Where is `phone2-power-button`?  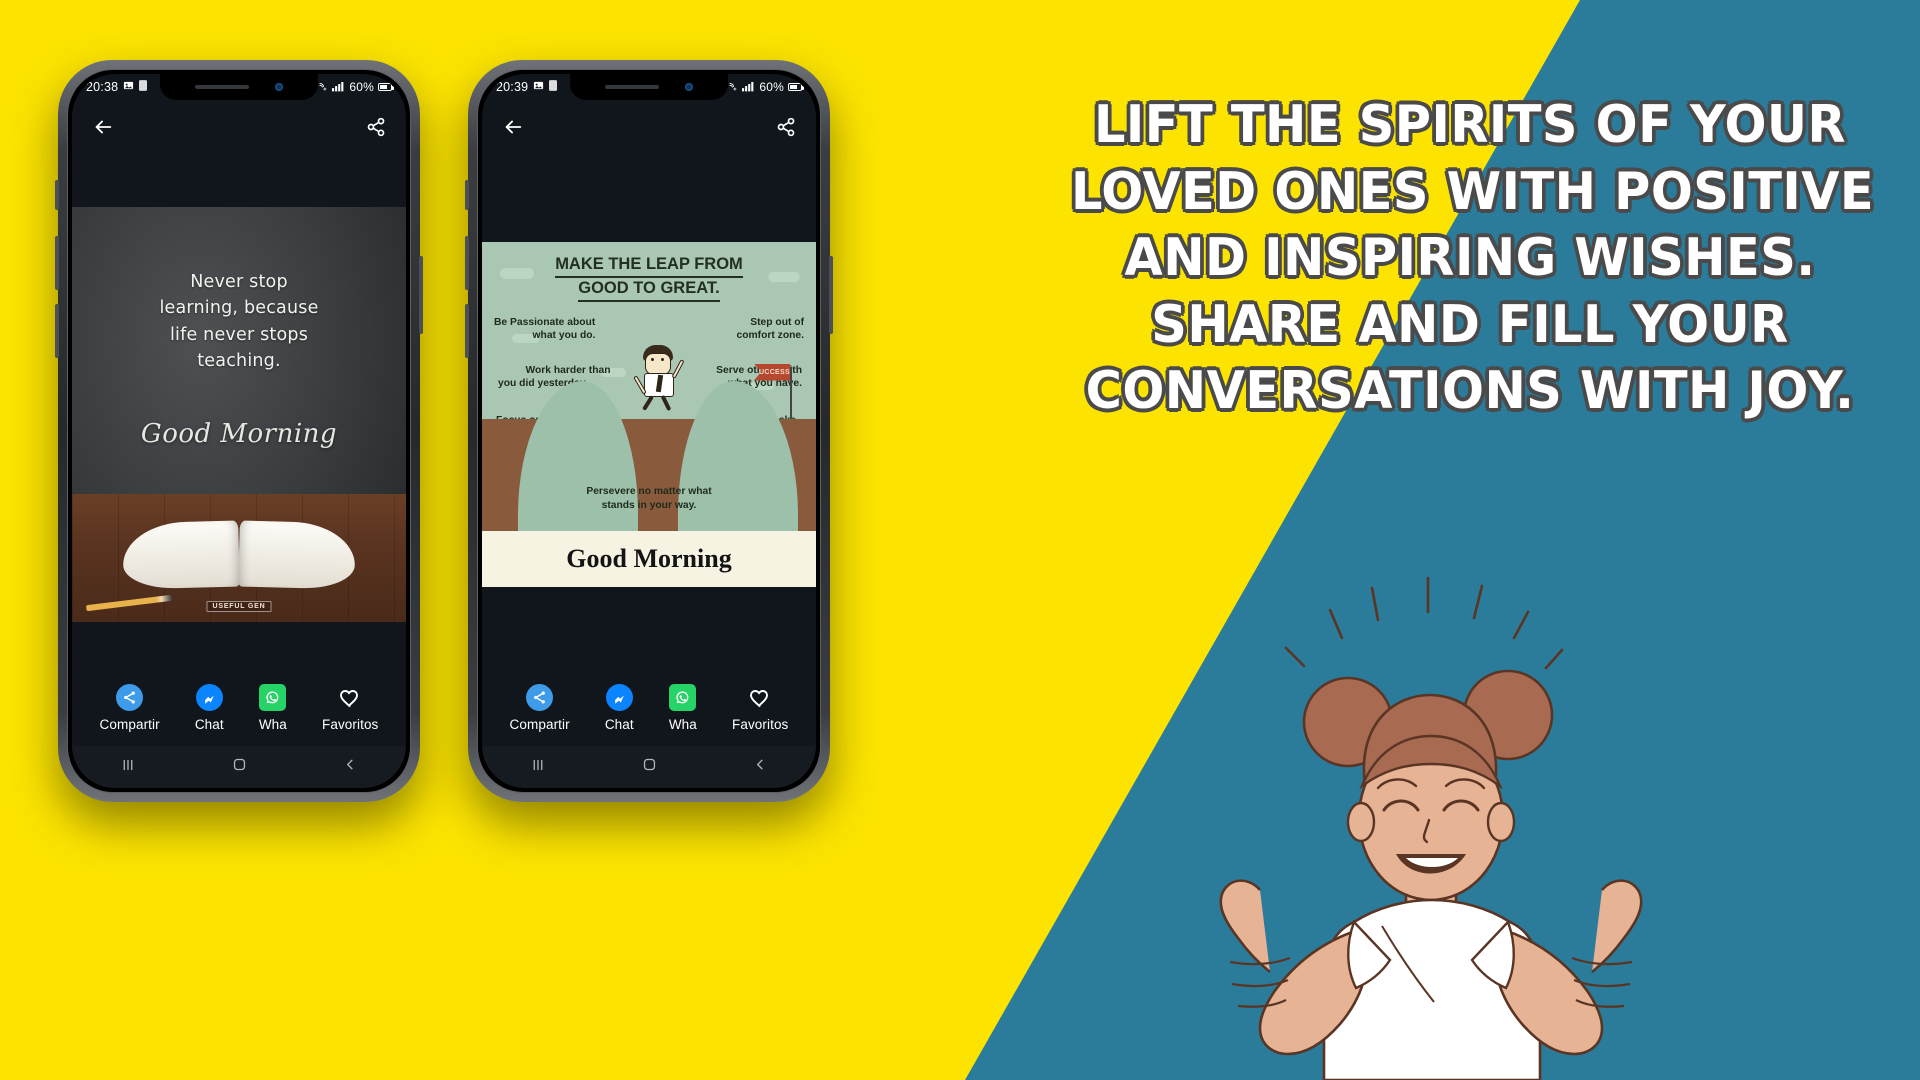 phone2-power-button is located at coordinates (831, 295).